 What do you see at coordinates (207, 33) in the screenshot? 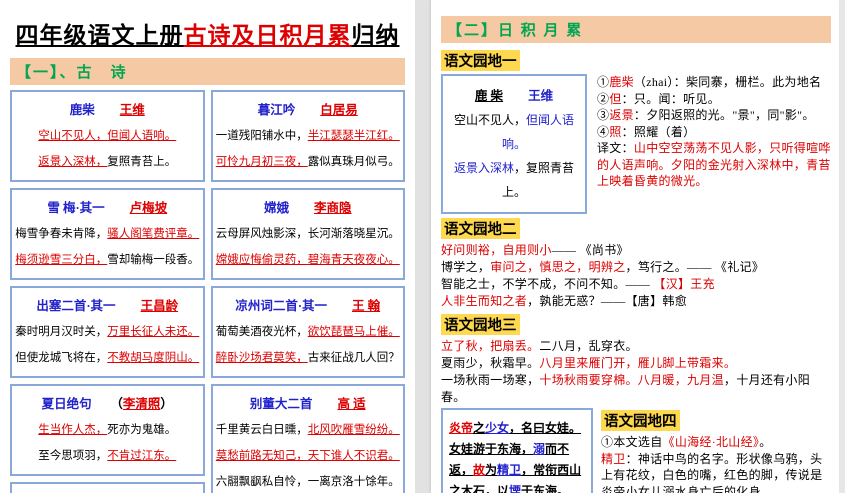
I see `doc-title: 四年级语文上册古诗及日积月累归纳` at bounding box center [207, 33].